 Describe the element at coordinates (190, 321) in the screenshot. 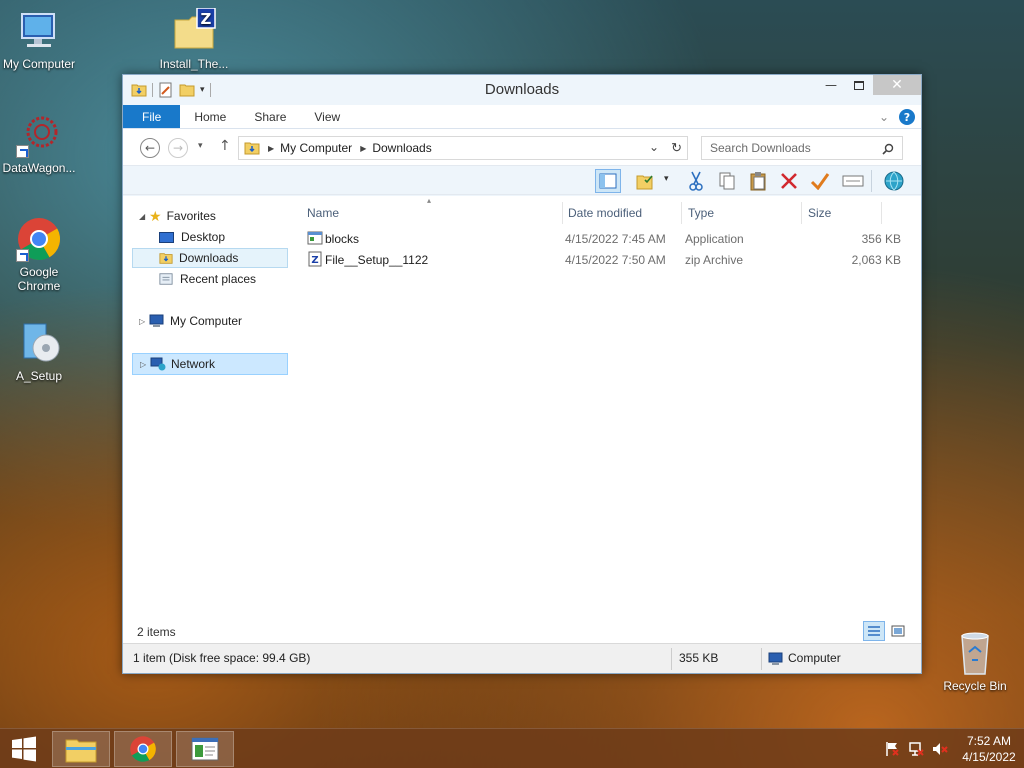

I see `nav-my-computer: ▷ My Computer` at that location.